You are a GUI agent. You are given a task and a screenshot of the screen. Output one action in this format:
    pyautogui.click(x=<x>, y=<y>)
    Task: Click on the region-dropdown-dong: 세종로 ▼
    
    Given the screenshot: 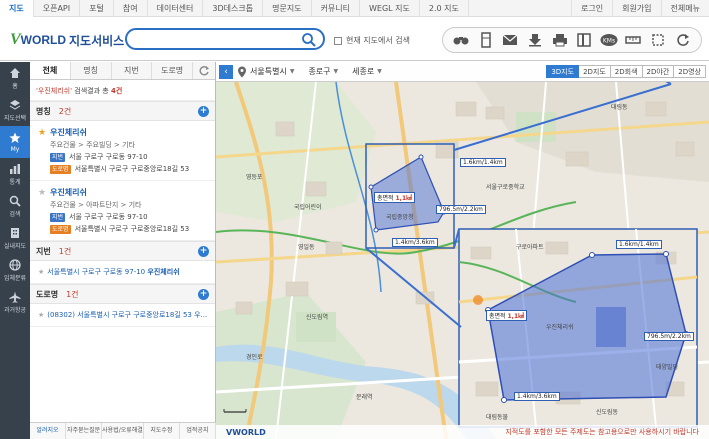 What is the action you would take?
    pyautogui.click(x=367, y=71)
    